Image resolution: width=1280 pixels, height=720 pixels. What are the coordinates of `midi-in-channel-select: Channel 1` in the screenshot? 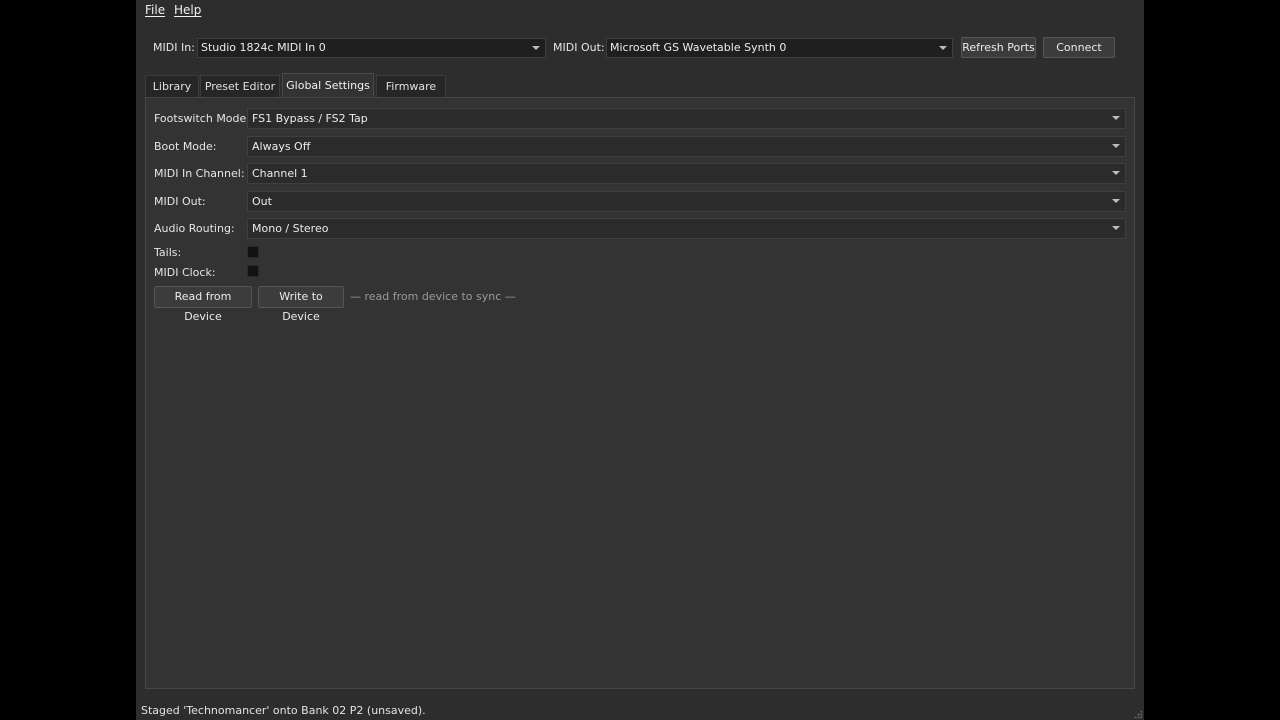 It's located at (686, 173).